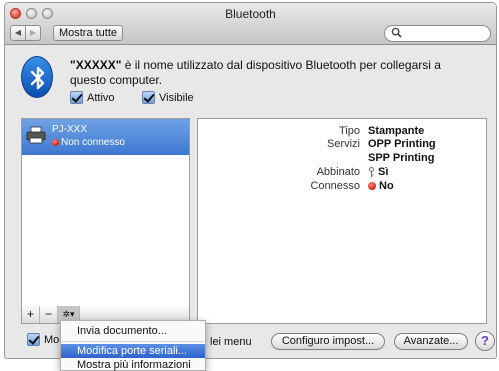 The width and height of the screenshot is (499, 371). What do you see at coordinates (49, 314) in the screenshot?
I see `remove-device-button: −` at bounding box center [49, 314].